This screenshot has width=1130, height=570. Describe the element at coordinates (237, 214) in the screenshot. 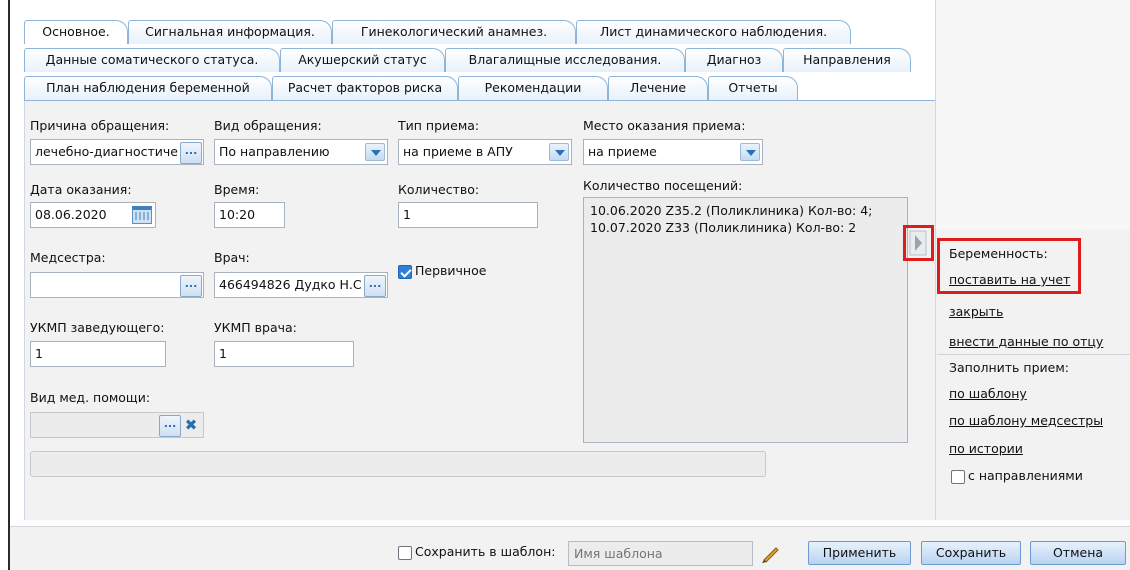

I see `time-value: 10:20` at that location.